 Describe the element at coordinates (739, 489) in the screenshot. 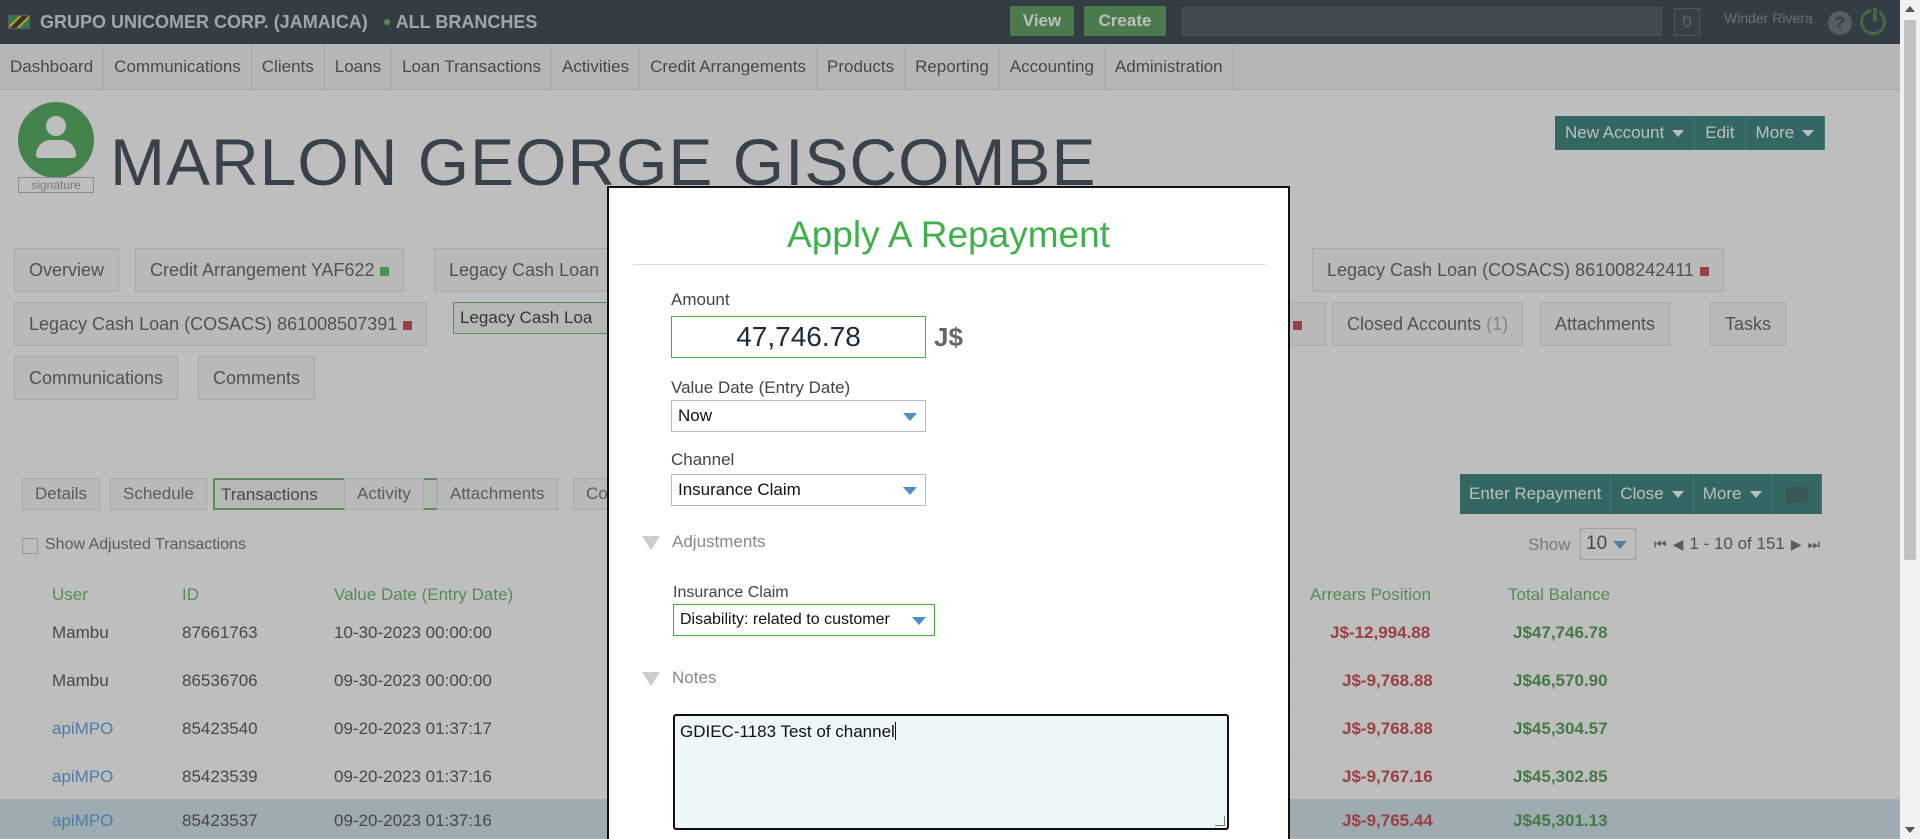

I see `channel-value: Insurance Claim` at that location.